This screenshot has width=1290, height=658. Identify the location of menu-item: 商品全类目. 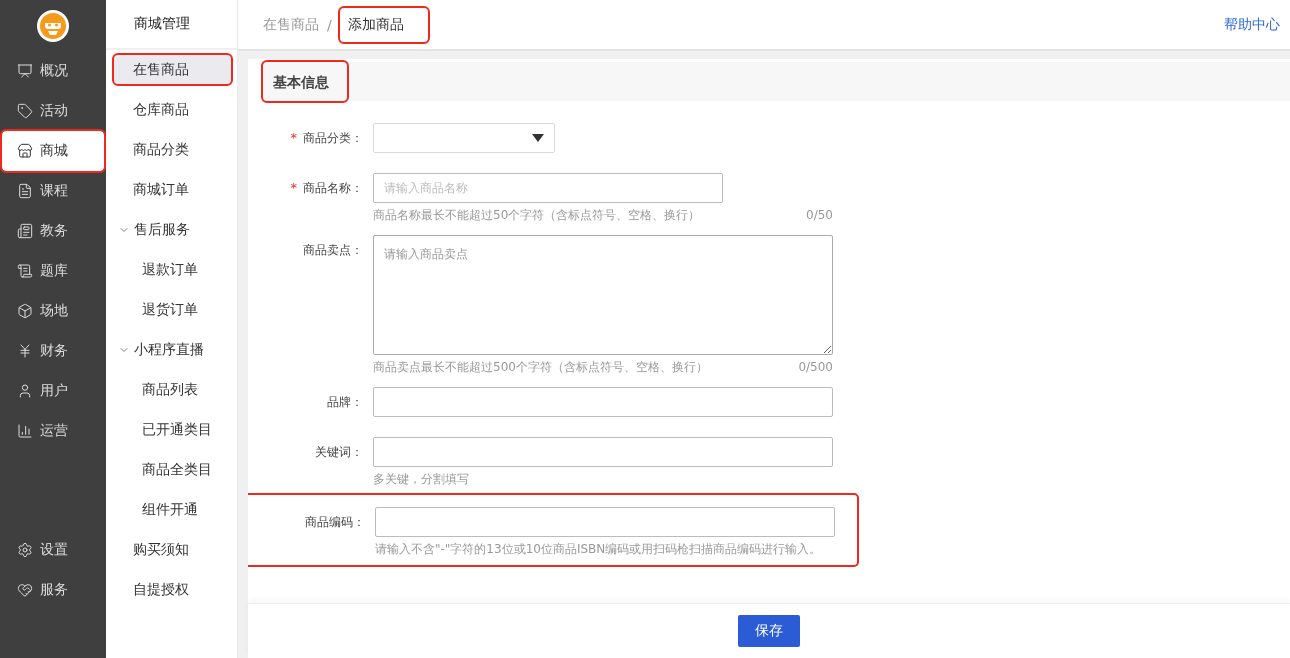
(172, 469).